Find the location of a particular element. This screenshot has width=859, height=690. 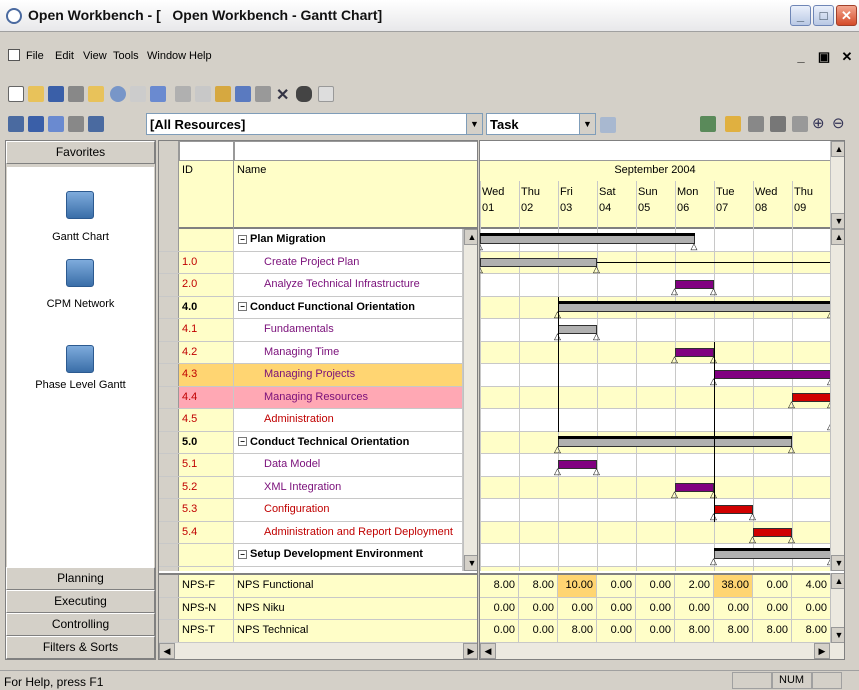

planning-button: Planning is located at coordinates (80, 578).